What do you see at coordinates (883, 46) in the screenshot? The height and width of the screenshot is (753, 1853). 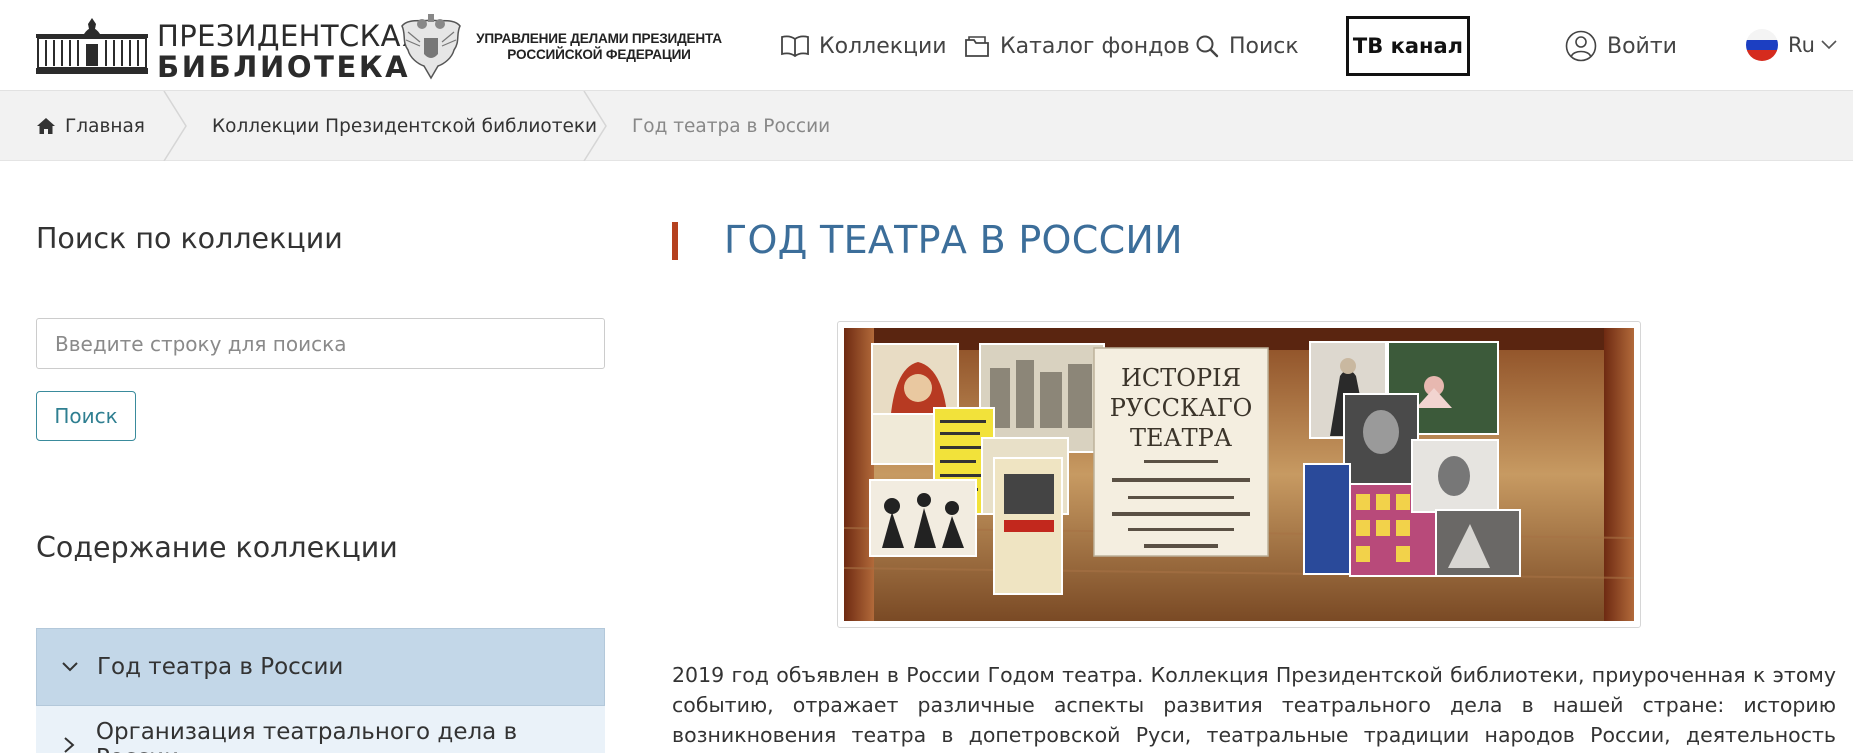 I see `nav-collections-label: Коллекции` at bounding box center [883, 46].